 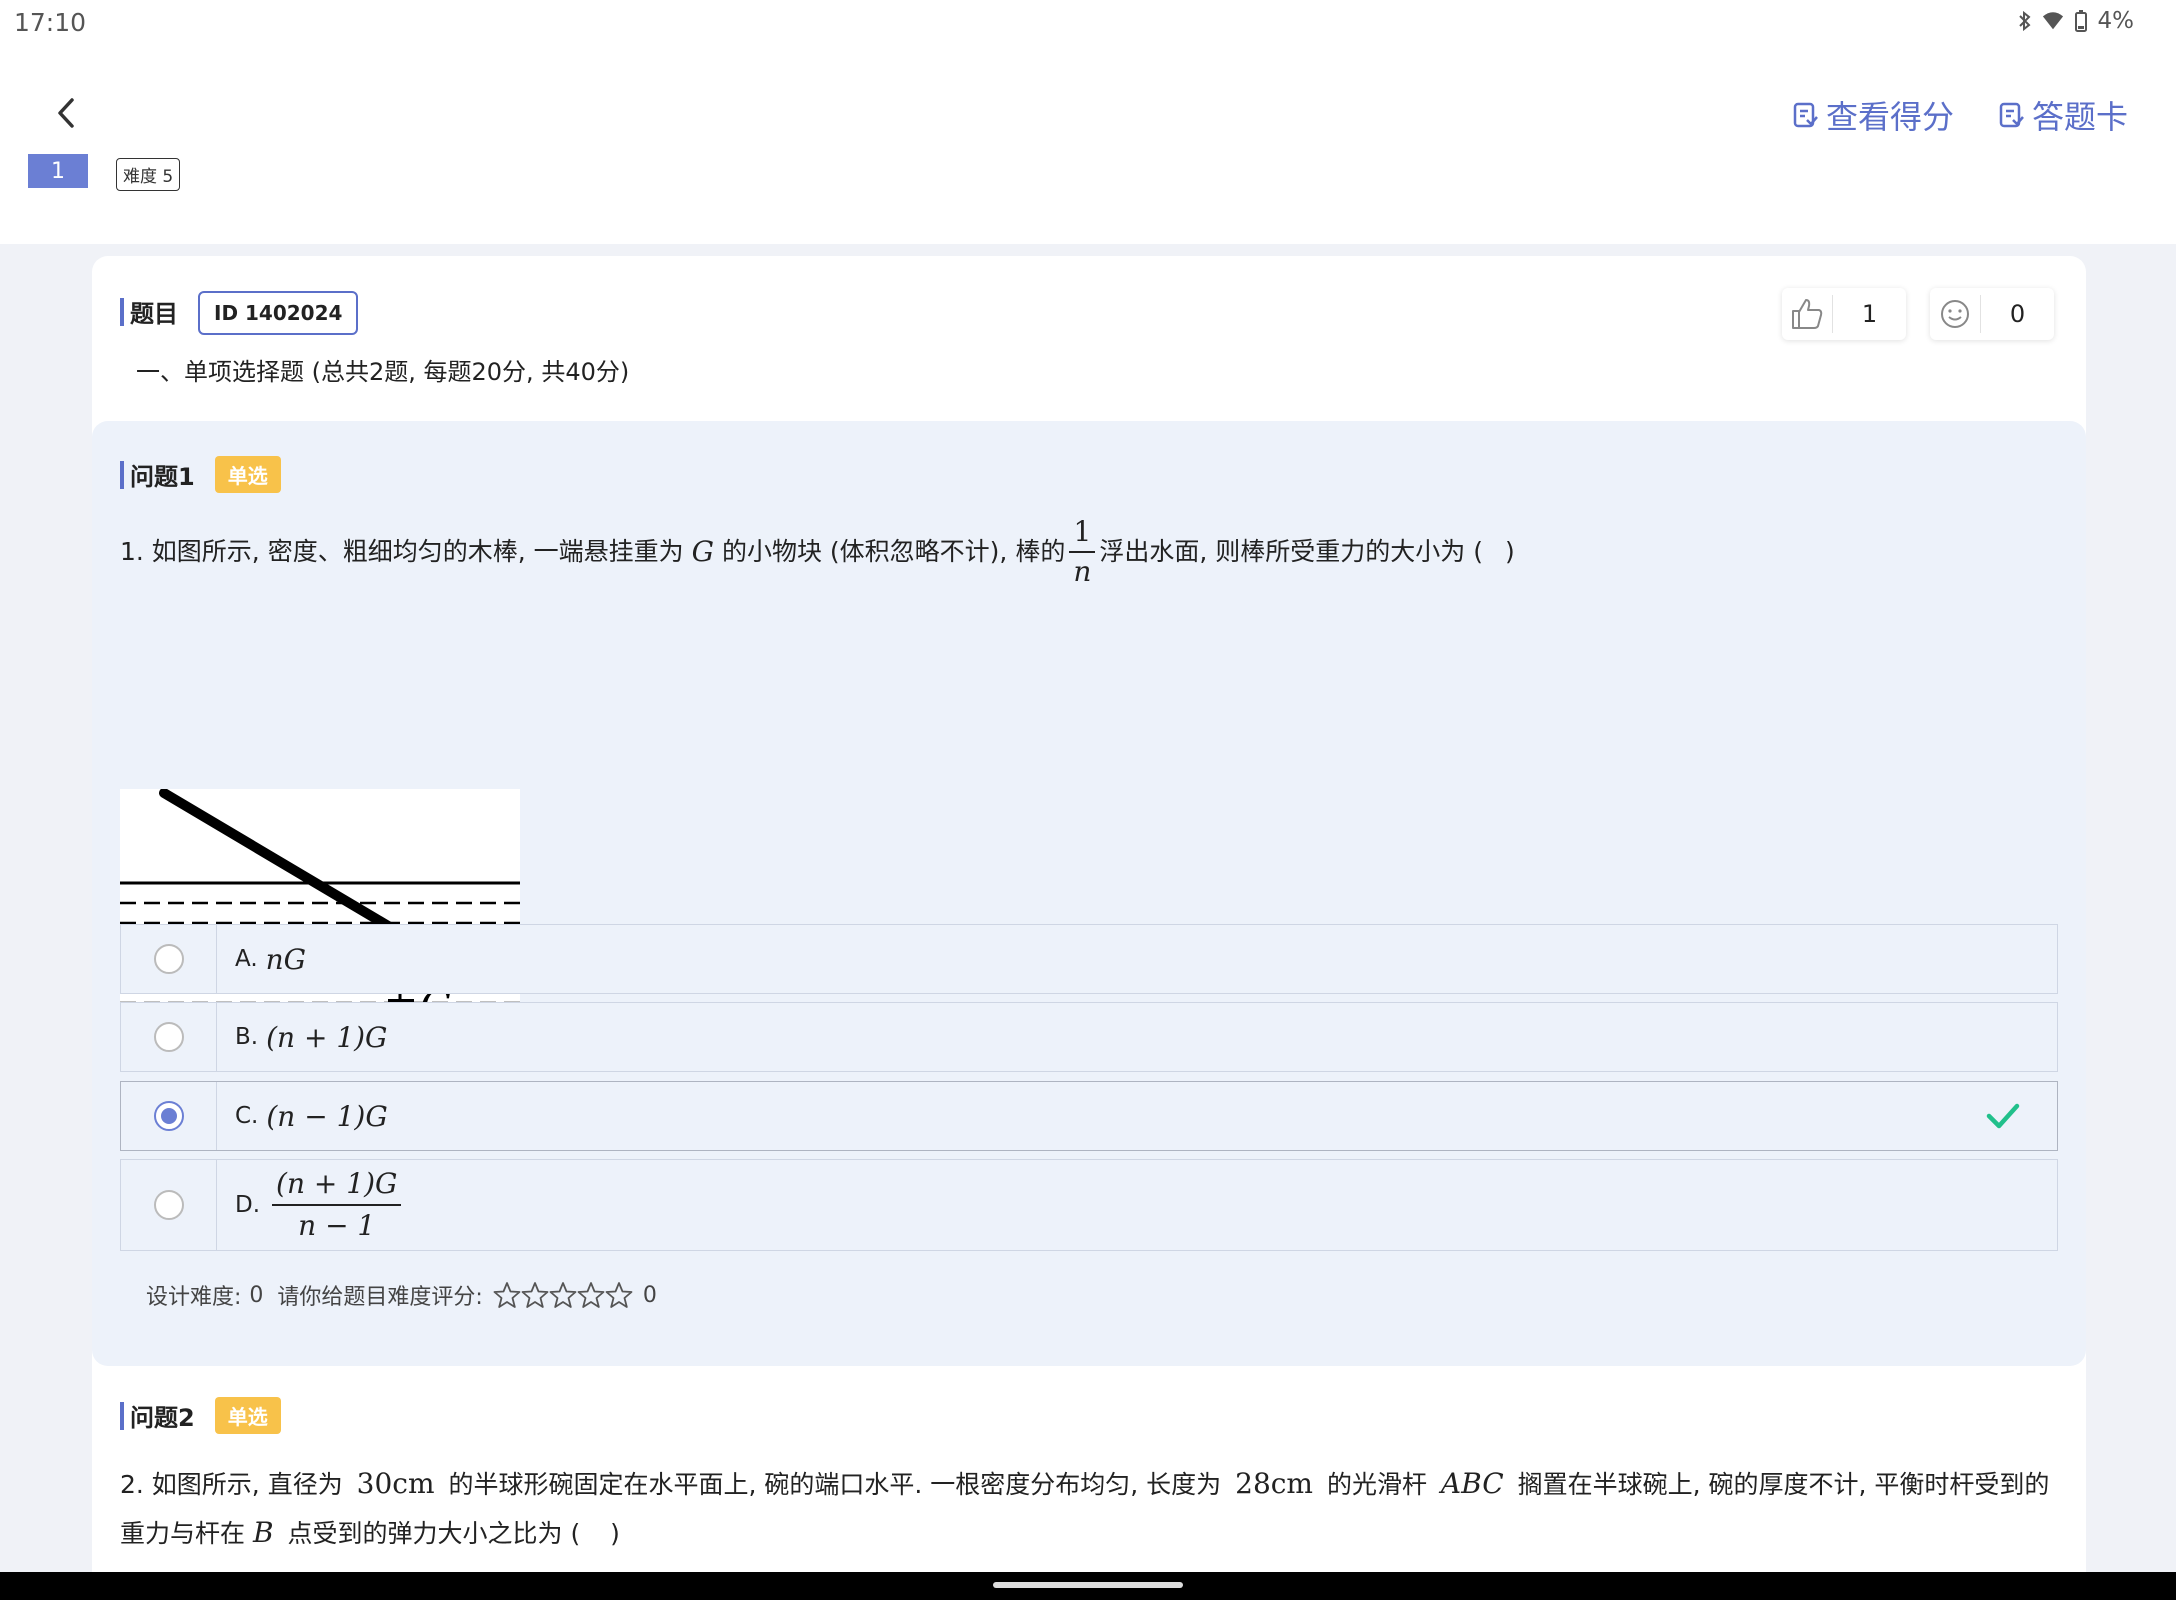 What do you see at coordinates (2053, 21) in the screenshot?
I see `wifi-icon` at bounding box center [2053, 21].